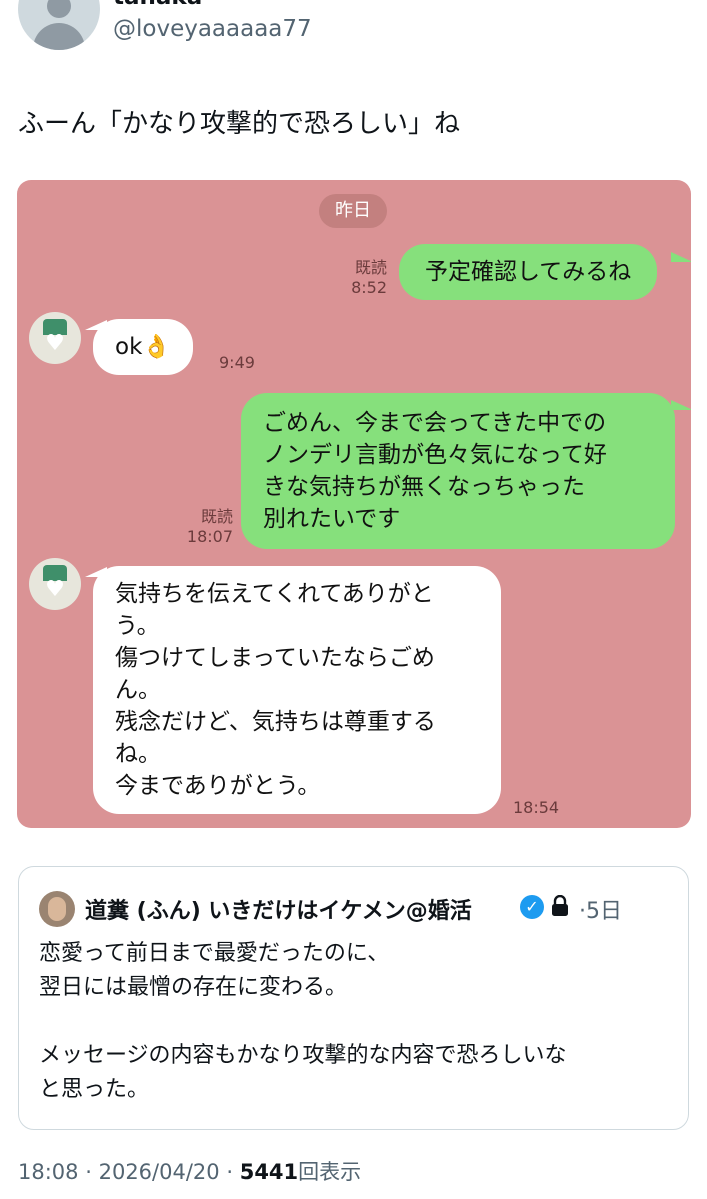  What do you see at coordinates (278, 909) in the screenshot?
I see `quoted-author-name: 道糞 (ふん) いきだけはイケメン@婚活` at bounding box center [278, 909].